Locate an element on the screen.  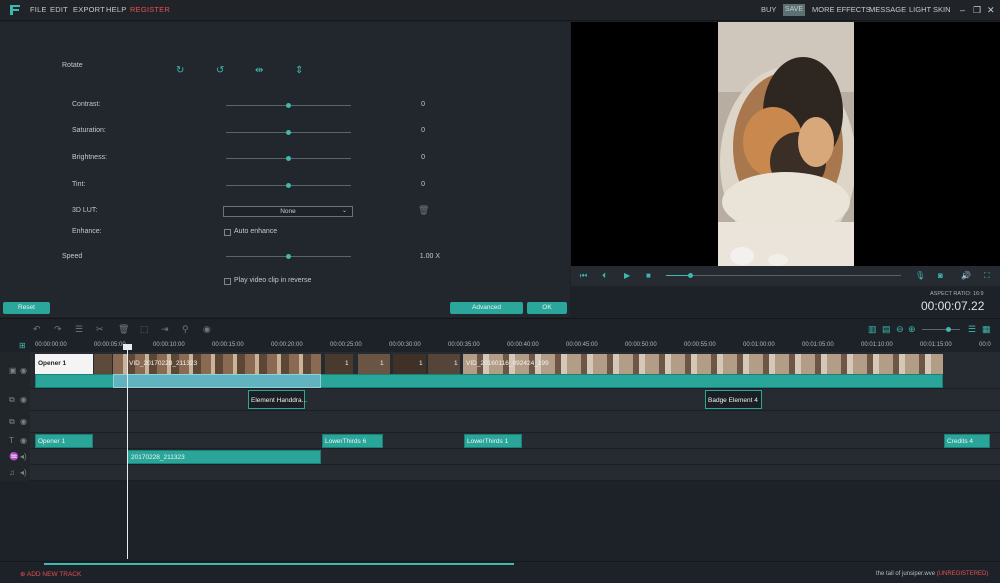
brightness-slider is located at coordinates (288, 158).